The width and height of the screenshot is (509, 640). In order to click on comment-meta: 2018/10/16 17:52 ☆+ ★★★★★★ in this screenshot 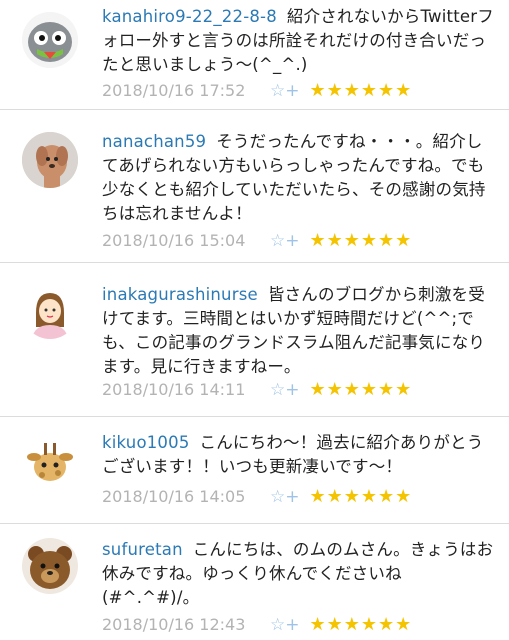, I will do `click(257, 92)`.